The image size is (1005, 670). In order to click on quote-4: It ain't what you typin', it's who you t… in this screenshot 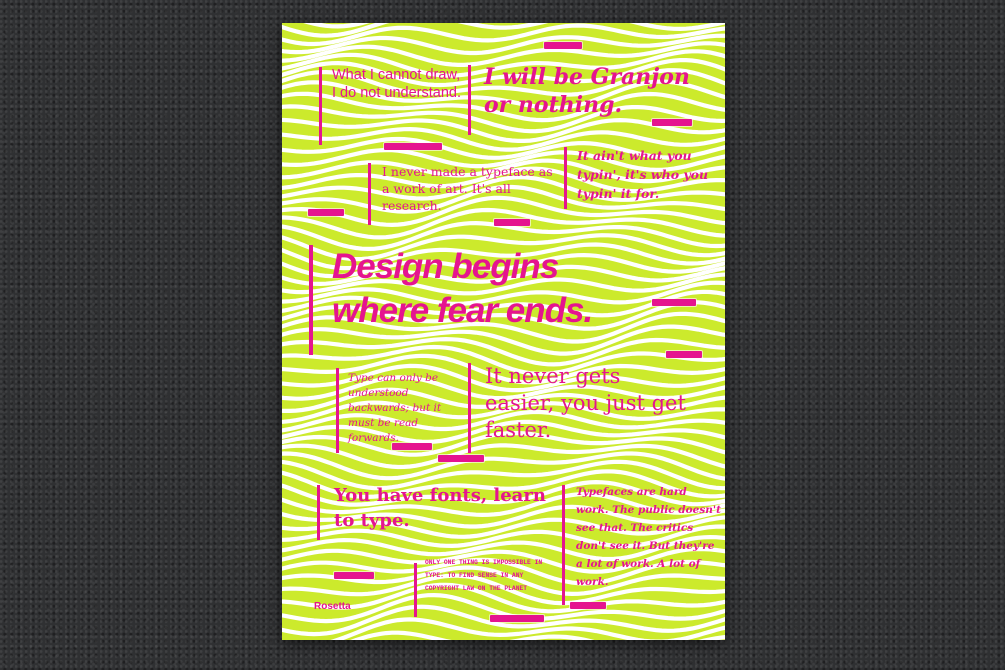, I will do `click(643, 174)`.